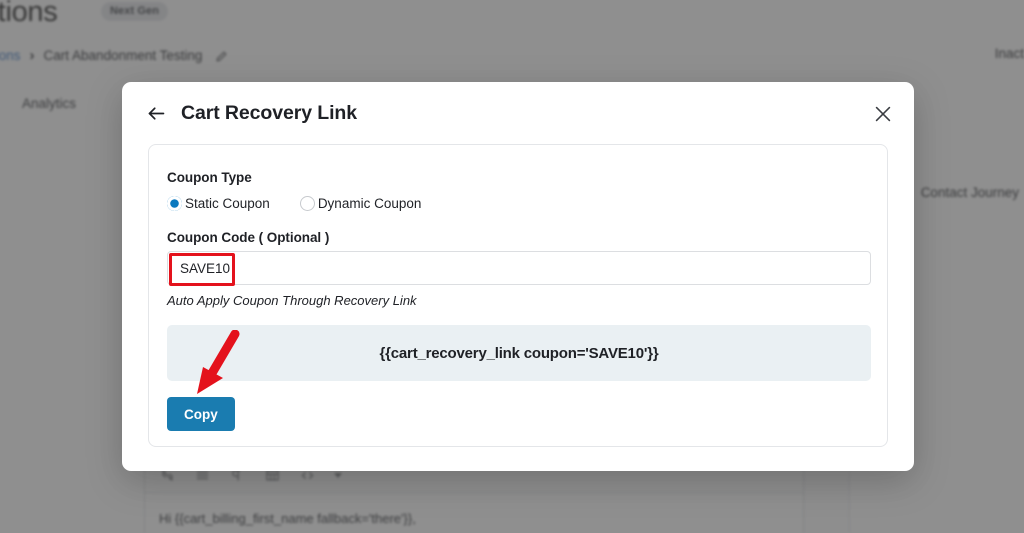 This screenshot has width=1024, height=533. Describe the element at coordinates (292, 300) in the screenshot. I see `coupon-code-helper-text: Auto Apply Coupon Through Recovery Link` at that location.